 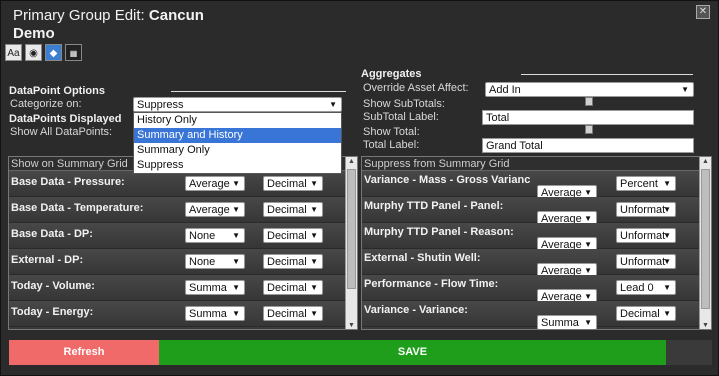 I want to click on override-label: Override Asset Affect:, so click(x=416, y=88).